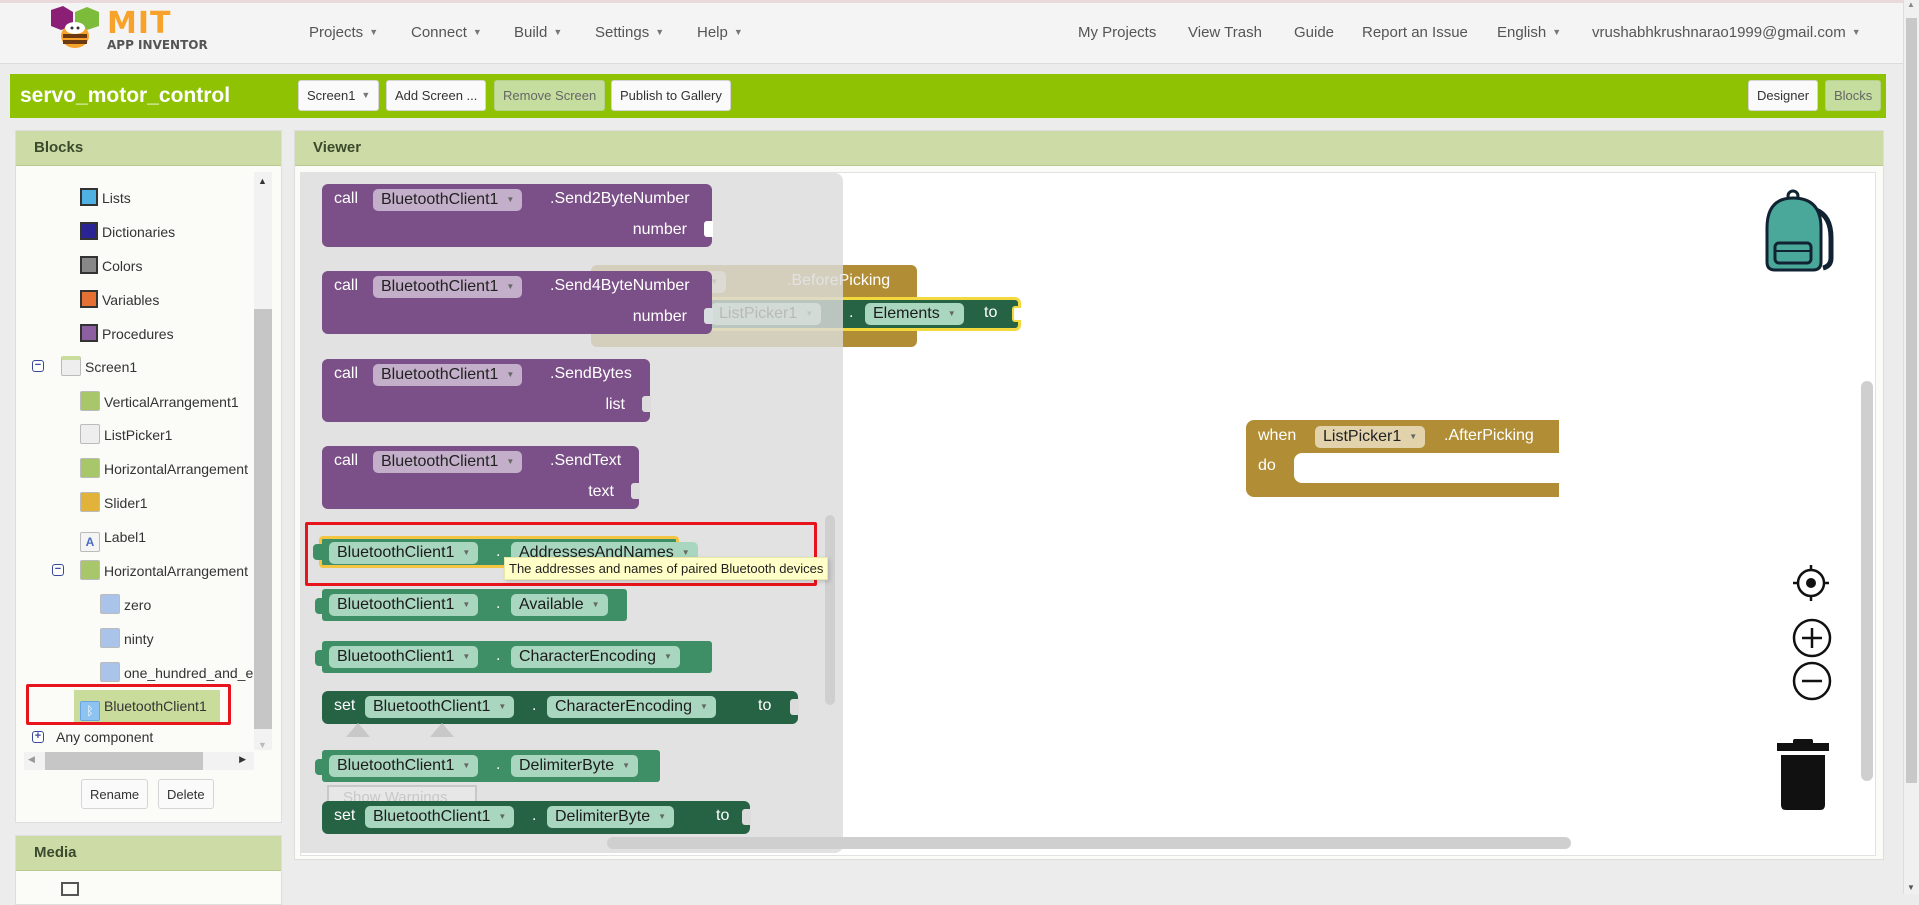  Describe the element at coordinates (38, 366) in the screenshot. I see `collapse-screen1-icon: −` at that location.